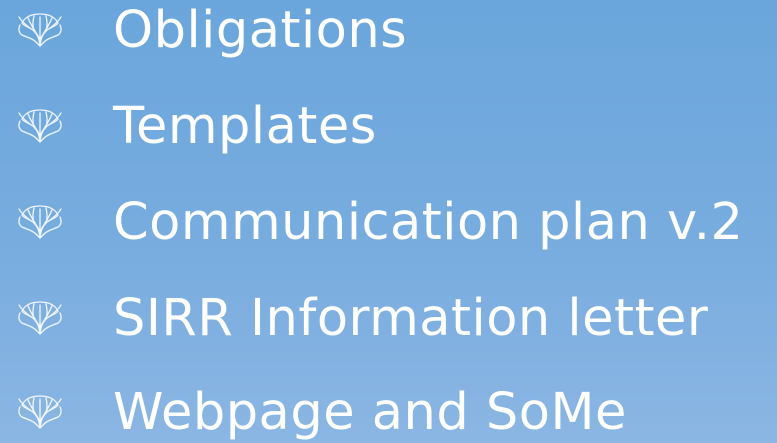 This screenshot has width=777, height=443. What do you see at coordinates (411, 318) in the screenshot?
I see `list-item-label: SIRR Information letter` at bounding box center [411, 318].